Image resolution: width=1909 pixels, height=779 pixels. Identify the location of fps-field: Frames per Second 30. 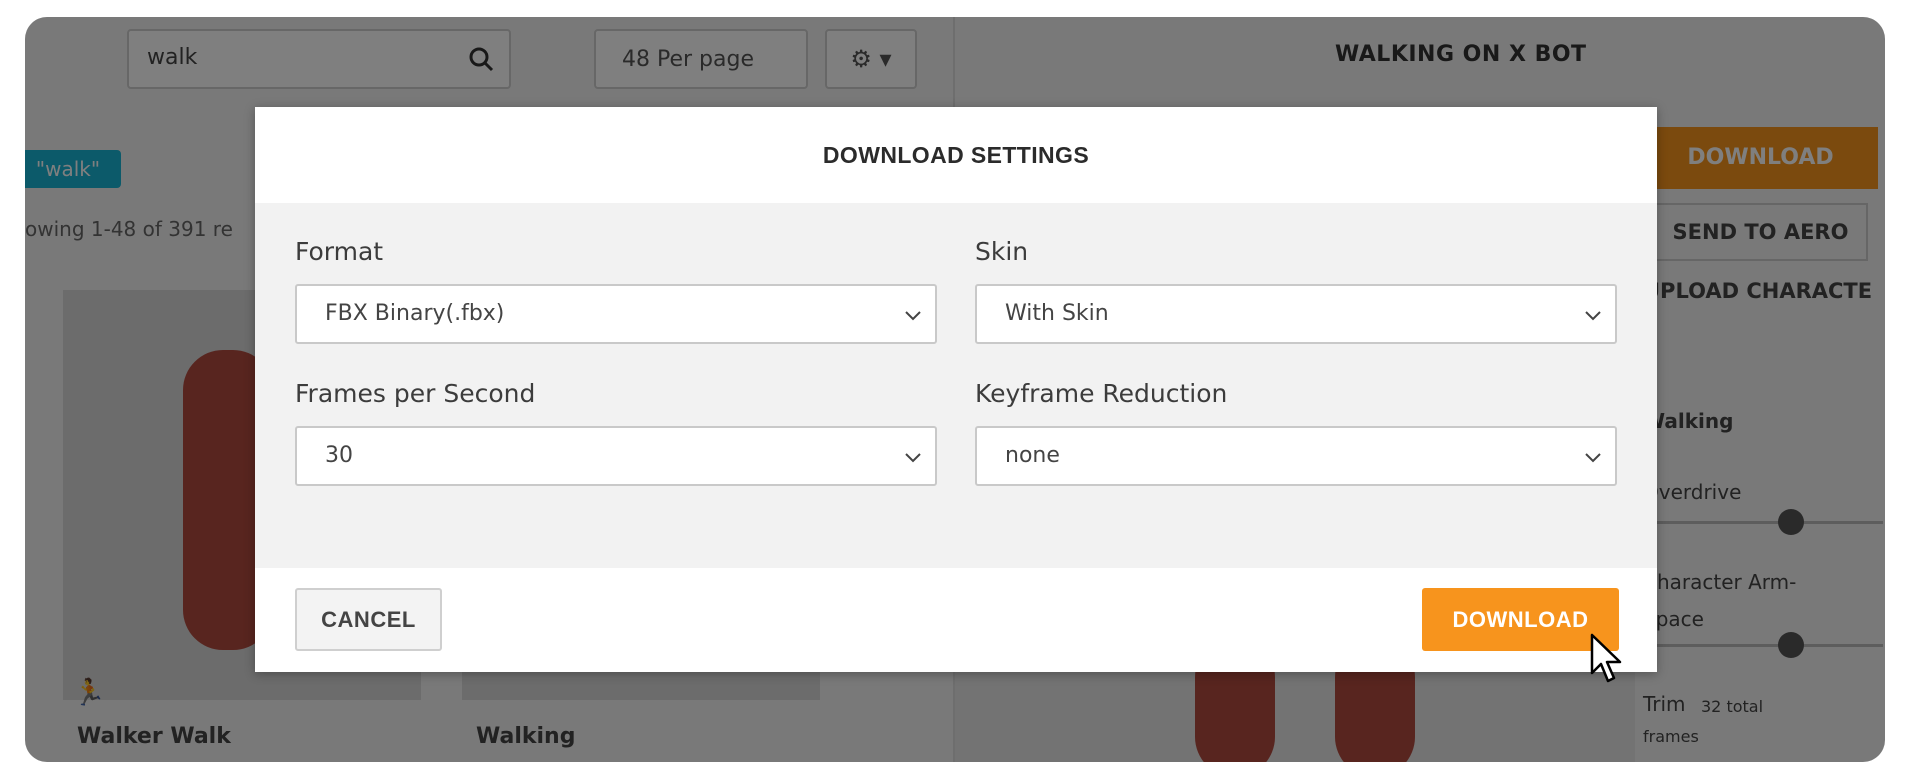
(616, 432).